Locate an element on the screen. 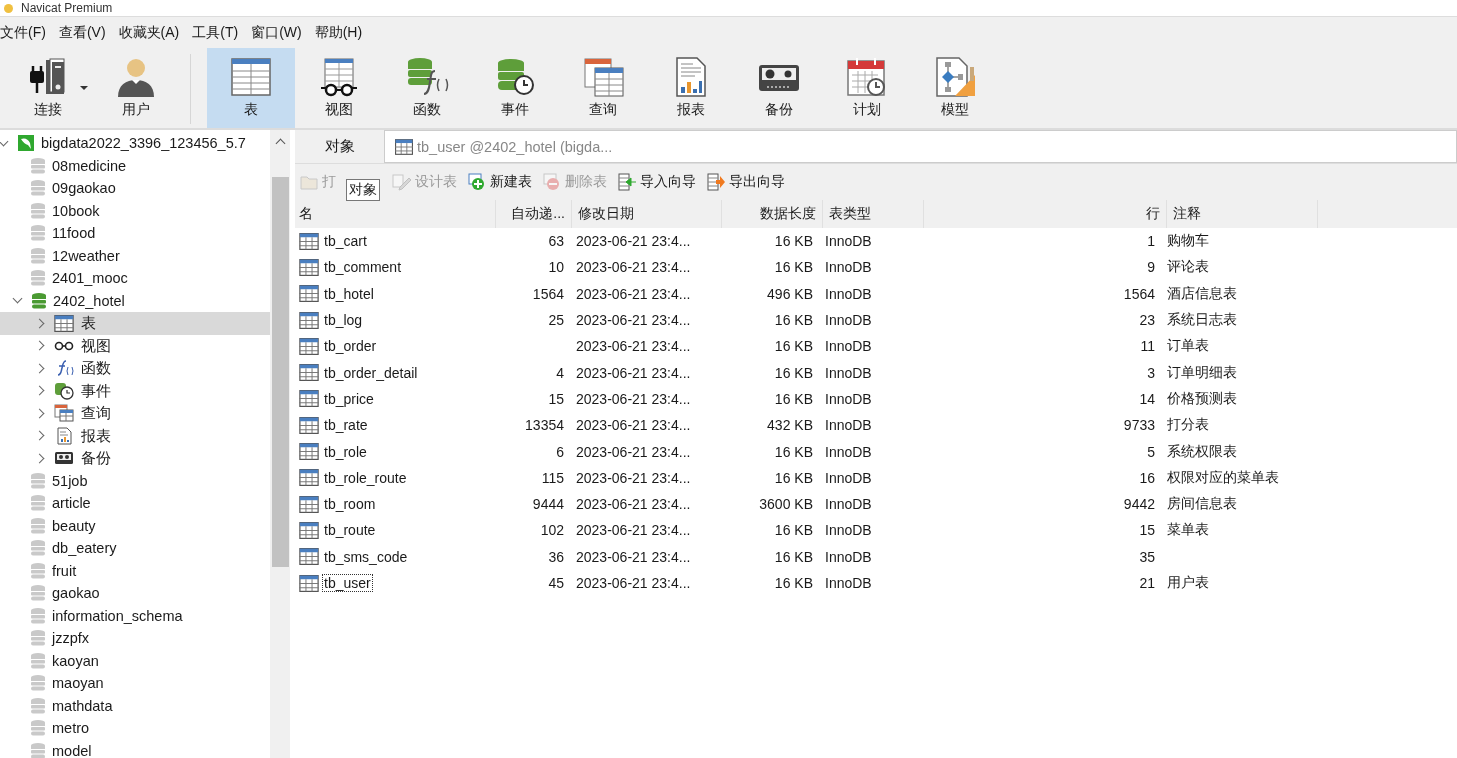 The image size is (1457, 758). table-name: tb_room is located at coordinates (350, 504).